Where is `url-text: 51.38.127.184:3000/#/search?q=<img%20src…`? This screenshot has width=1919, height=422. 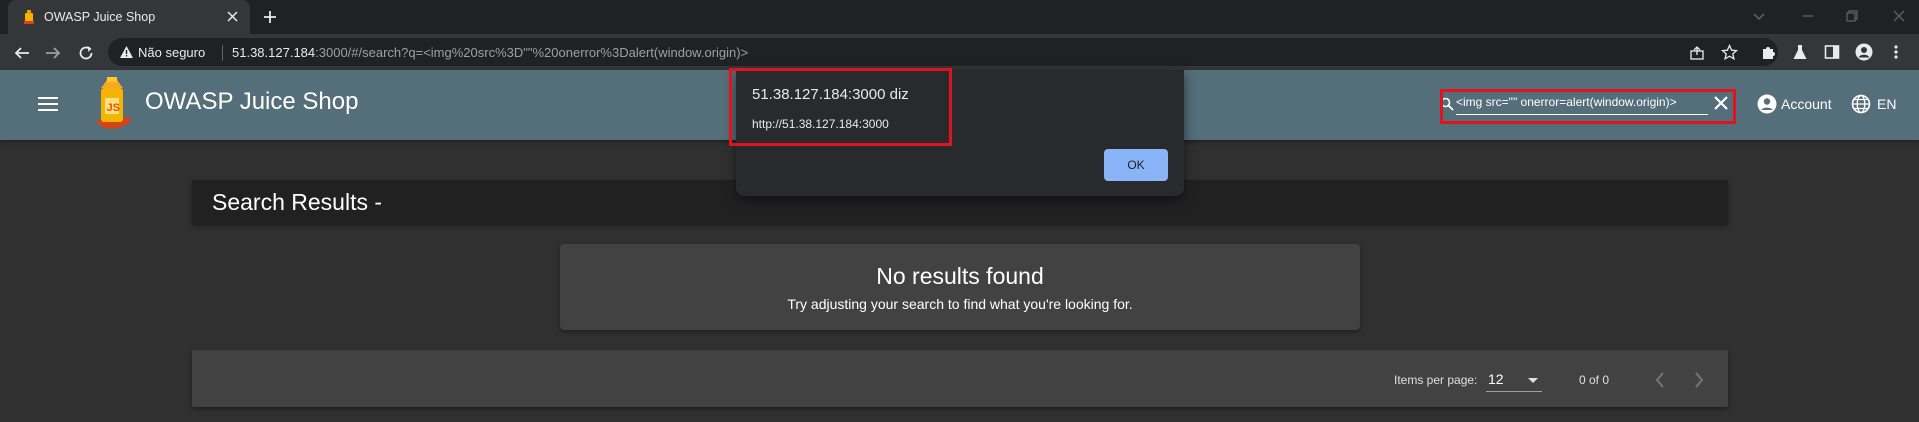
url-text: 51.38.127.184:3000/#/search?q=<img%20src… is located at coordinates (490, 52).